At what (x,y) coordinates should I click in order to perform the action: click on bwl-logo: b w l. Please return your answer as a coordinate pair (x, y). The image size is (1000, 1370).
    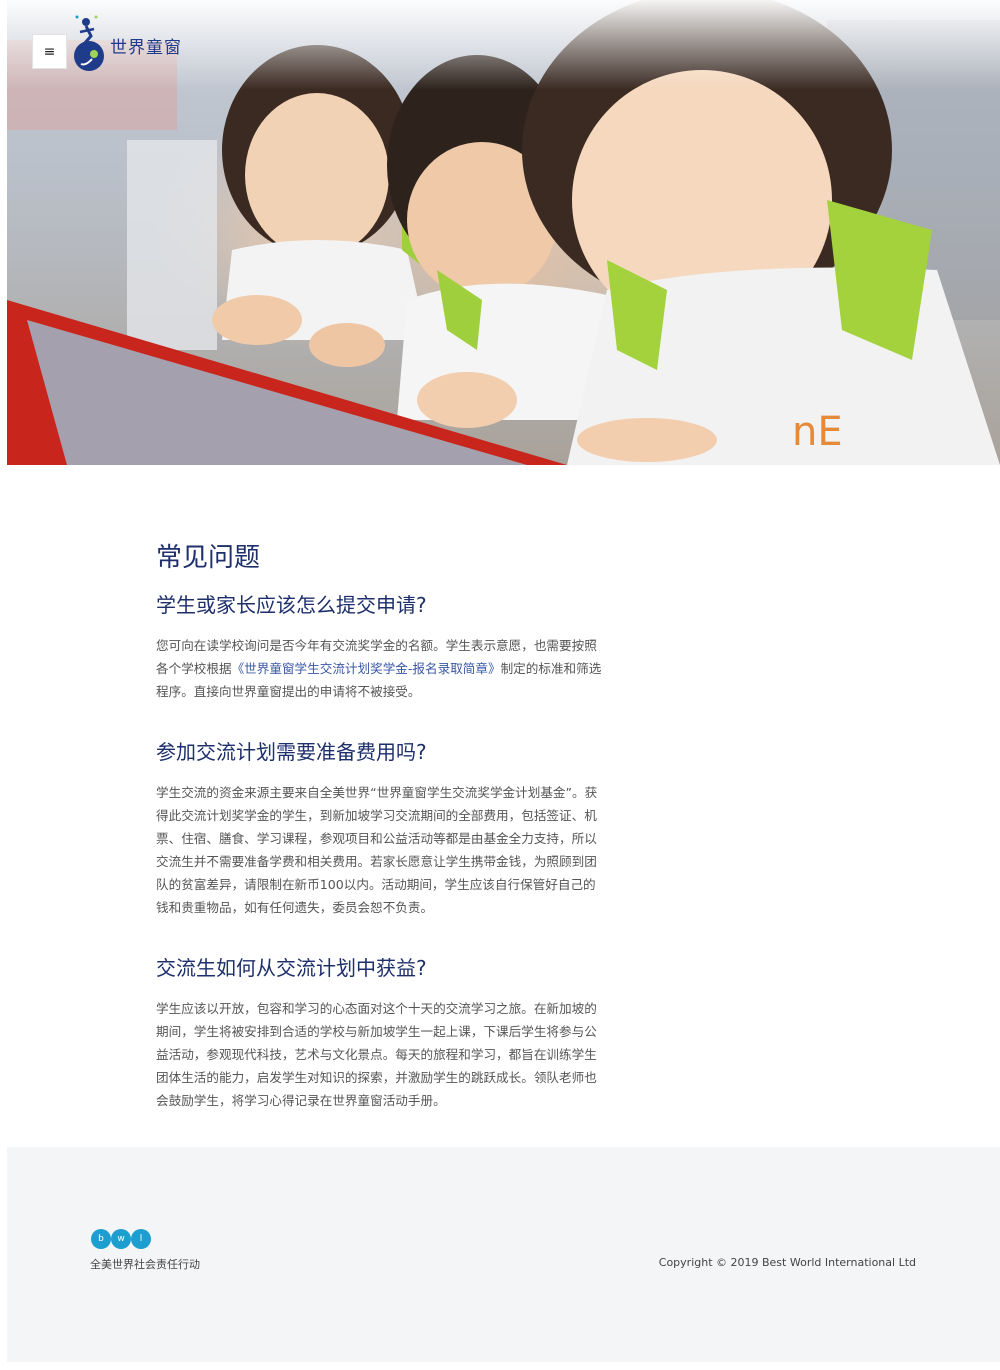
    Looking at the image, I should click on (121, 1239).